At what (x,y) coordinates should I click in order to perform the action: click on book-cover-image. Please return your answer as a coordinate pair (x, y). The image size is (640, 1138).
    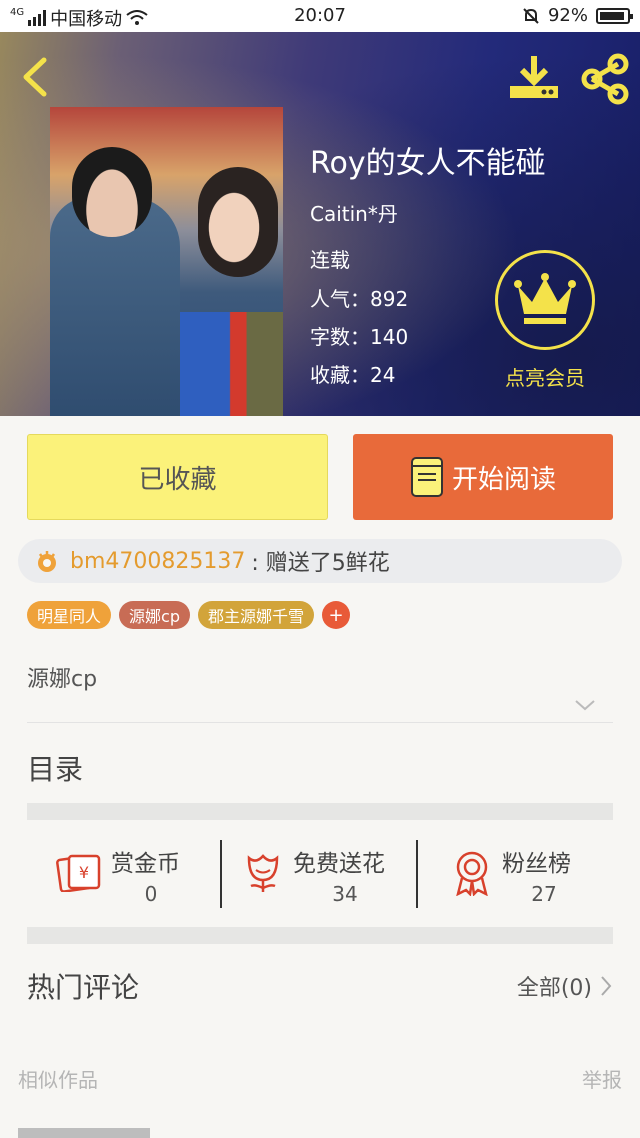
    Looking at the image, I should click on (166, 261).